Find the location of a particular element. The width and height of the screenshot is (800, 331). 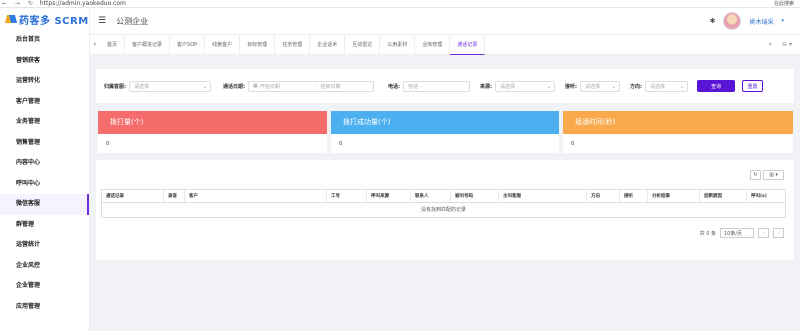

connected-select: 请选择 ⌄ is located at coordinates (600, 86).